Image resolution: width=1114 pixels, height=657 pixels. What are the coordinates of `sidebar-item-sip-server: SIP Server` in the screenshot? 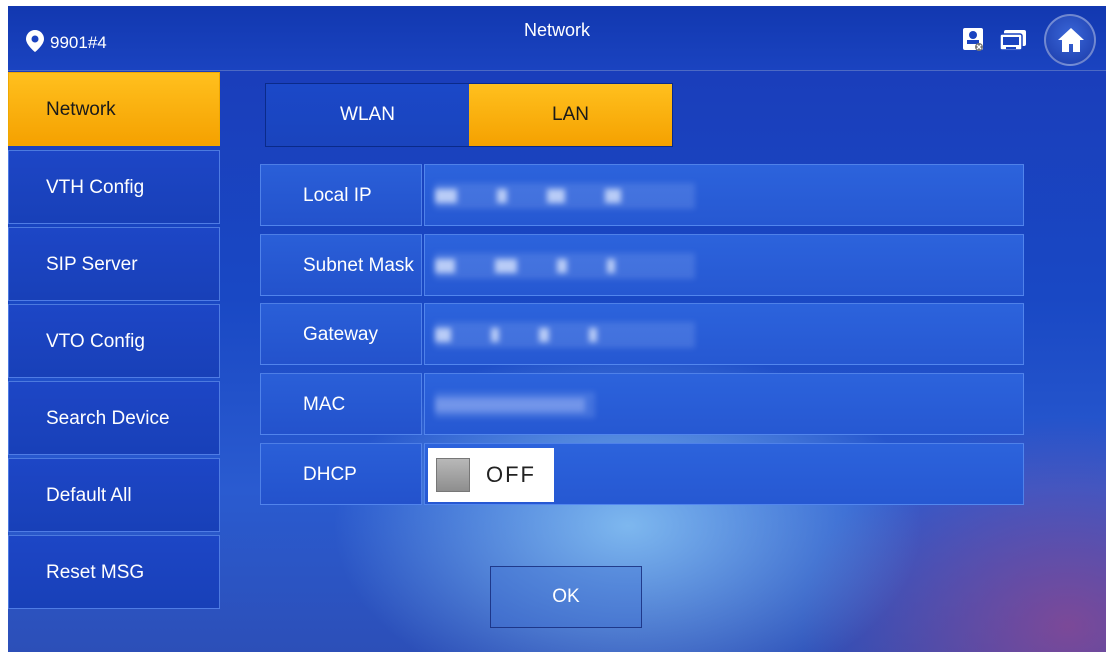 It's located at (114, 264).